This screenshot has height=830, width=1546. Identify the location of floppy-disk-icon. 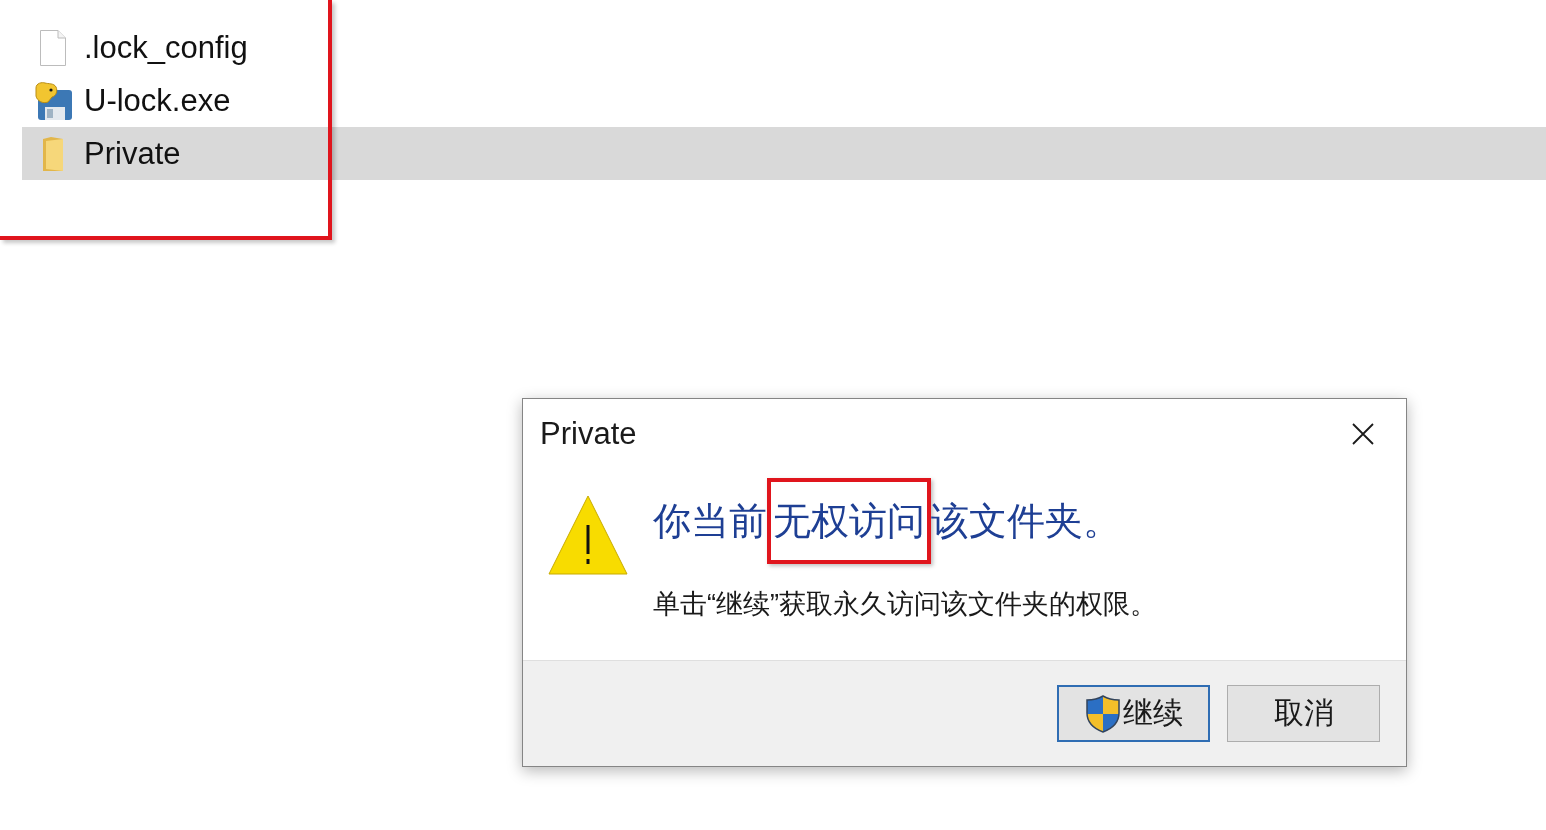
(53, 100).